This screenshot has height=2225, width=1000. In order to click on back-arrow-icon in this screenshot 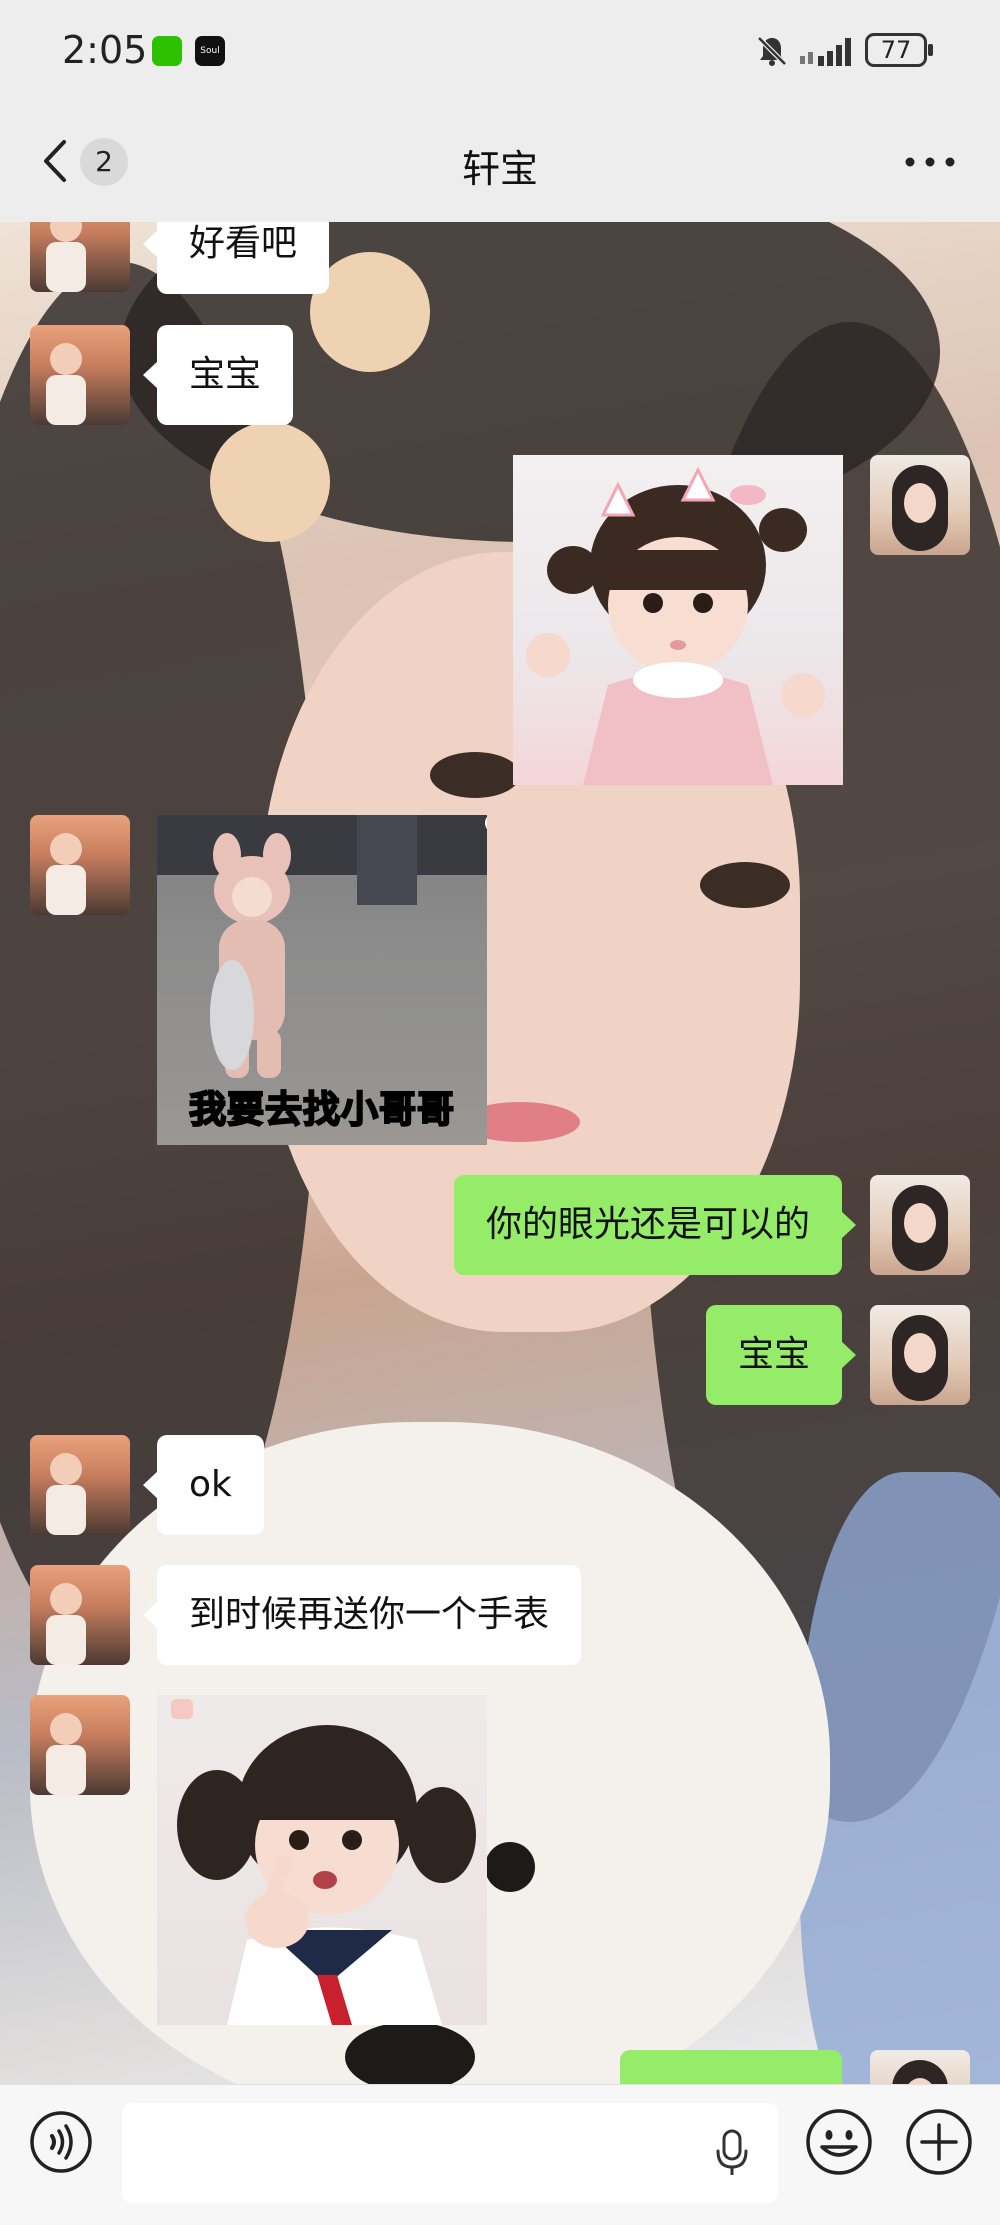, I will do `click(56, 161)`.